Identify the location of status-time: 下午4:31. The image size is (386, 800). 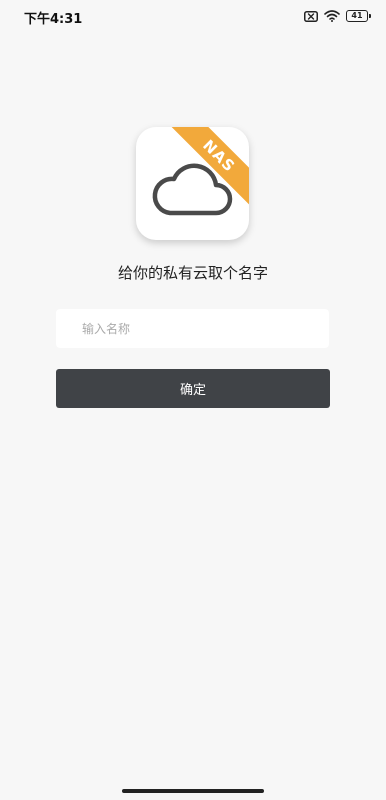
(53, 19).